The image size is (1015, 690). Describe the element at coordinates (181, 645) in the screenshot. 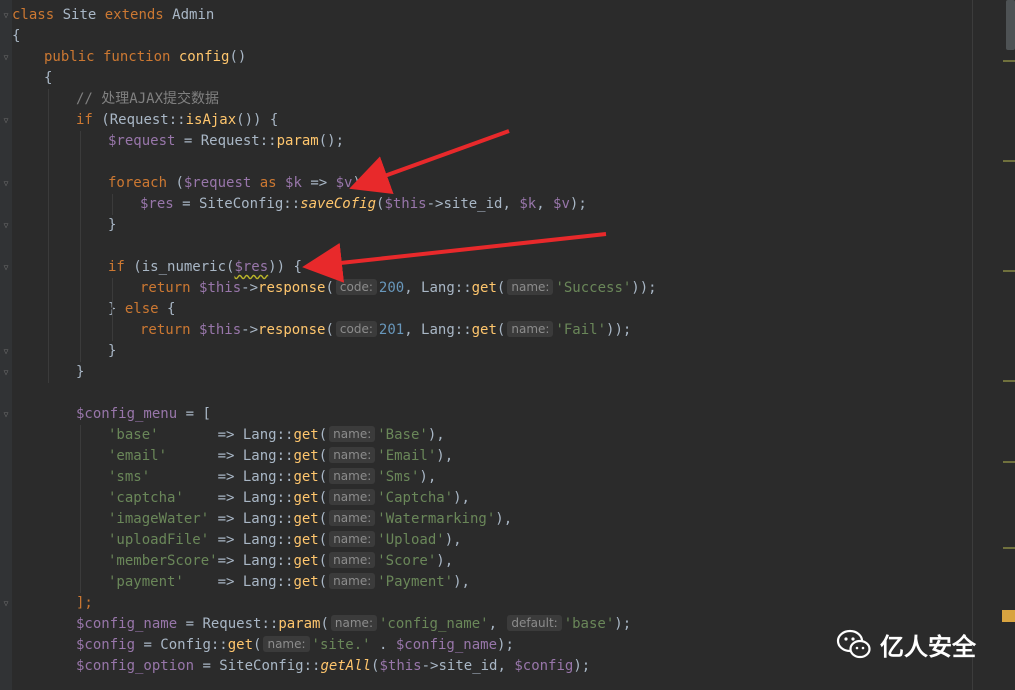

I see `code-token: = Config::` at that location.